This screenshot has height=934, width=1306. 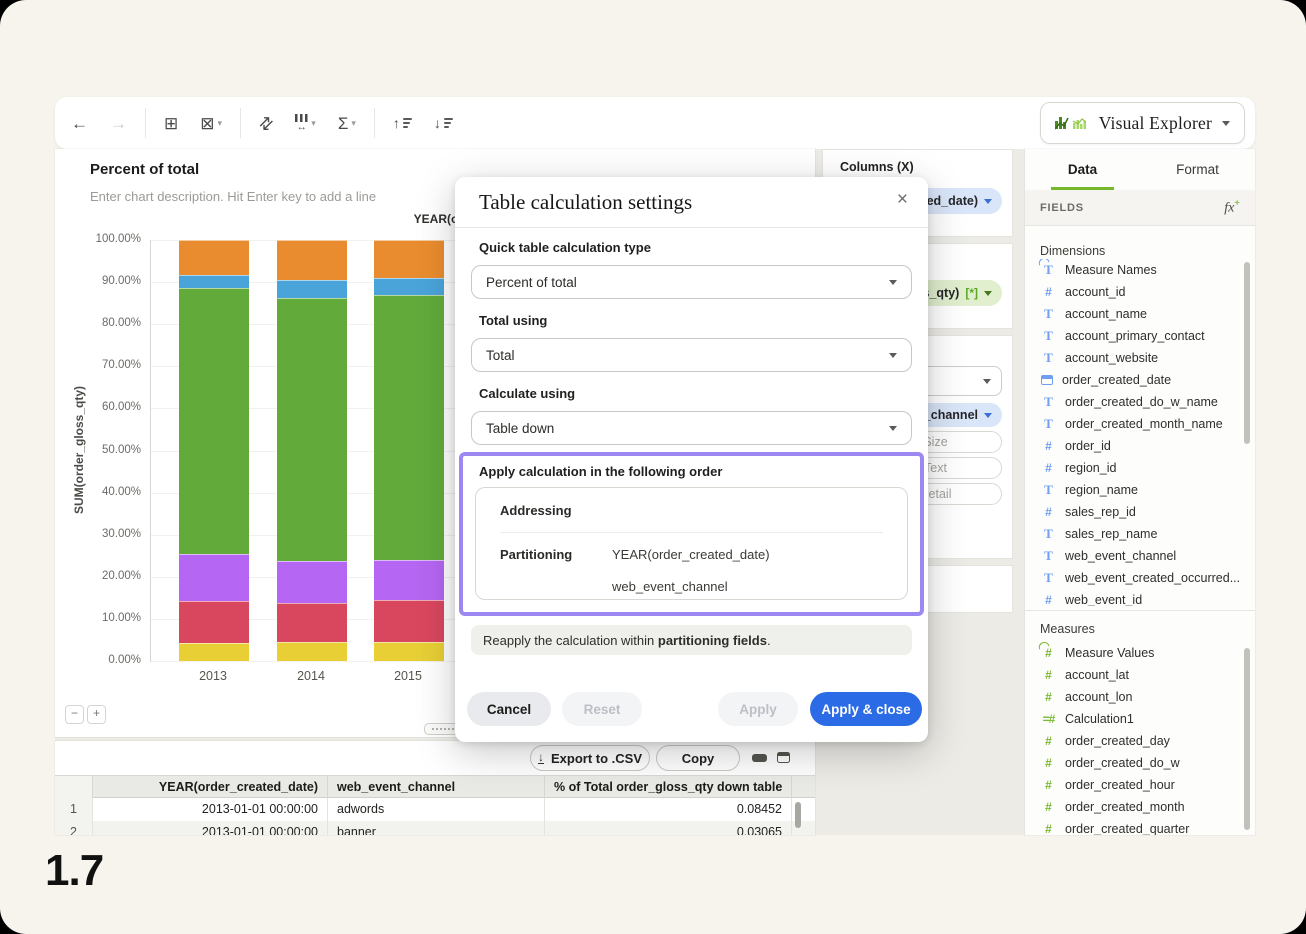 What do you see at coordinates (1070, 123) in the screenshot?
I see `visual-explorer-icon` at bounding box center [1070, 123].